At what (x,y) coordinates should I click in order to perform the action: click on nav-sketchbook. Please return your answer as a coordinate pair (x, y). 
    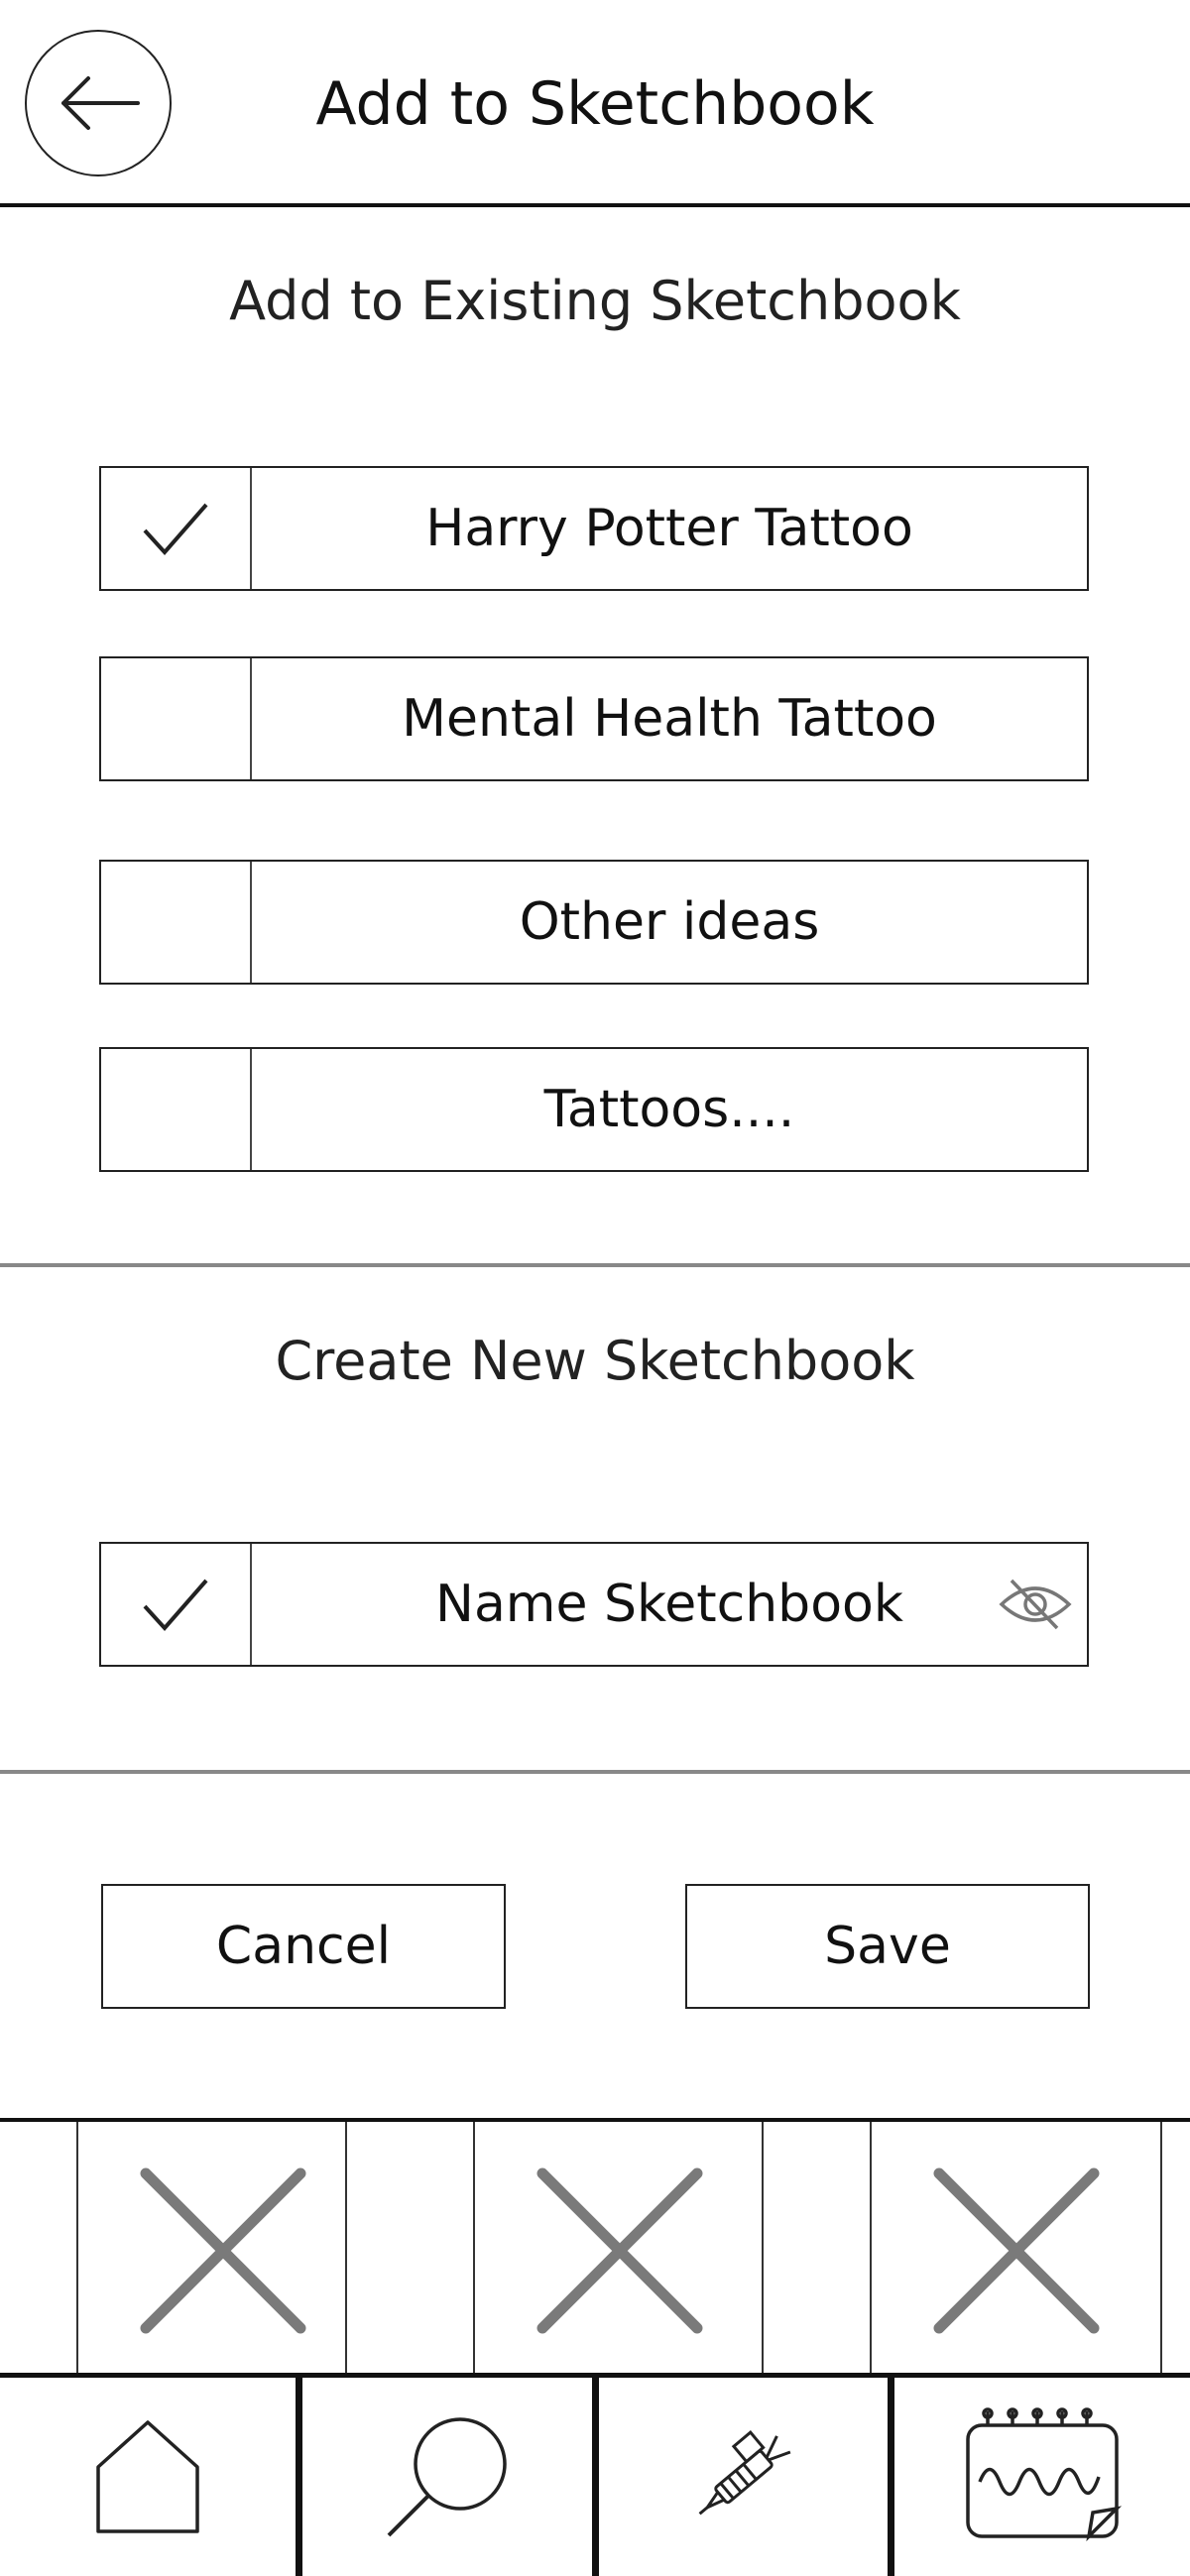
    Looking at the image, I should click on (1042, 2477).